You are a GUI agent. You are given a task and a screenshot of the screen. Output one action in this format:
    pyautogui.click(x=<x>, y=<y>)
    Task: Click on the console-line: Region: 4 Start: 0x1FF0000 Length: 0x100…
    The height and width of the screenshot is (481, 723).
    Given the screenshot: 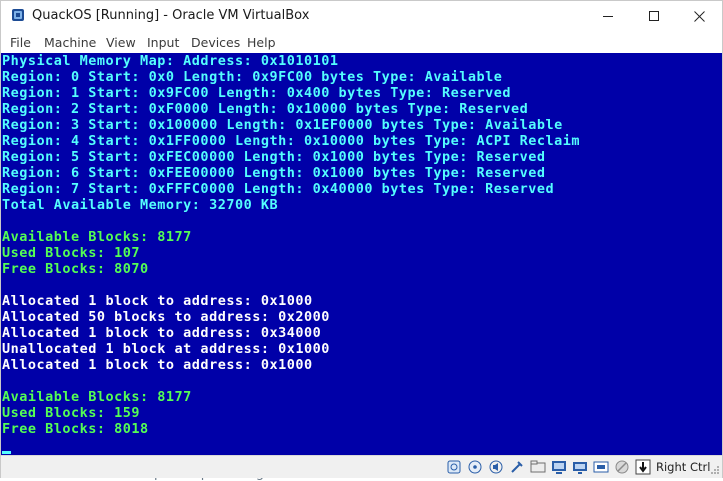 What is the action you would take?
    pyautogui.click(x=291, y=141)
    